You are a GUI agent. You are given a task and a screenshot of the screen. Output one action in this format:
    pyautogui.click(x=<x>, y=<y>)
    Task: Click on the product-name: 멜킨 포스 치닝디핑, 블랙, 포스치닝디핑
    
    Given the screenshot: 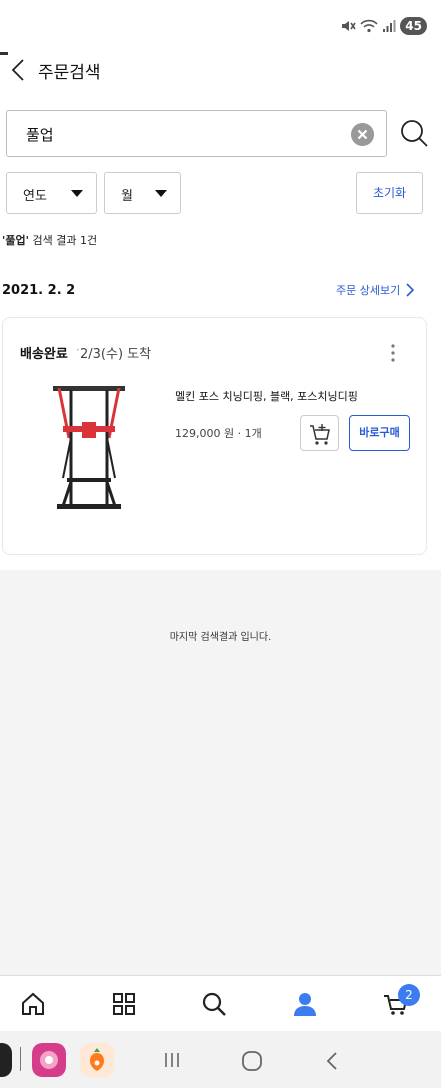 What is the action you would take?
    pyautogui.click(x=266, y=396)
    